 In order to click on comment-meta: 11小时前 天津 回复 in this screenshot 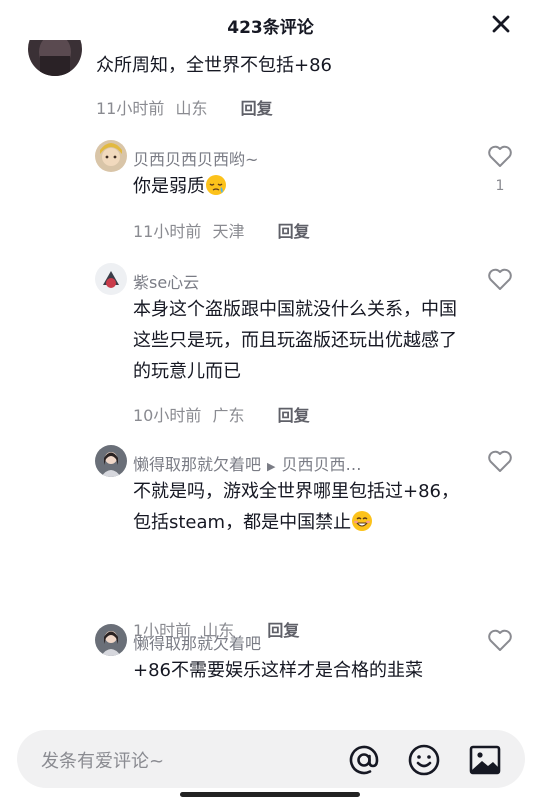, I will do `click(221, 230)`.